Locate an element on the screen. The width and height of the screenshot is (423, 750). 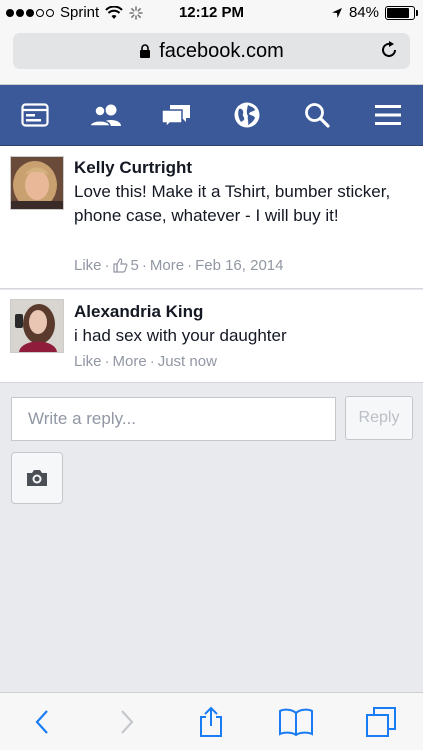
battery-icon is located at coordinates (401, 12).